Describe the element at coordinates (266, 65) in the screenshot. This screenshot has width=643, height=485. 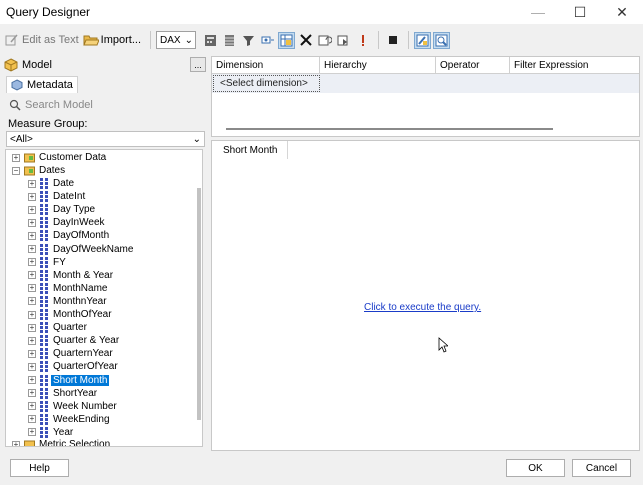
I see `column-header-dimension: Dimension` at that location.